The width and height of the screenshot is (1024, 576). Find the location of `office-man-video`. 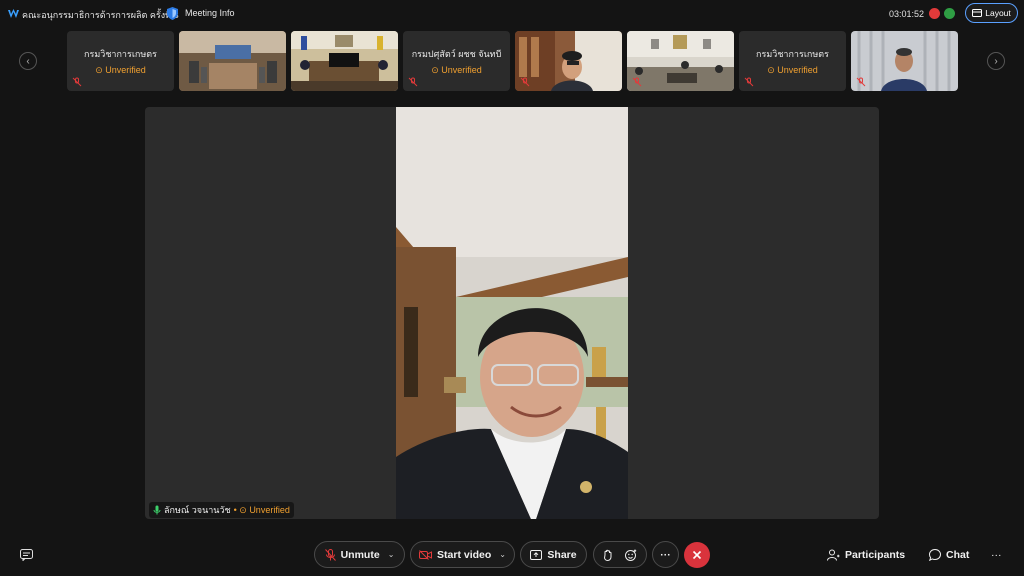

office-man-video is located at coordinates (568, 61).